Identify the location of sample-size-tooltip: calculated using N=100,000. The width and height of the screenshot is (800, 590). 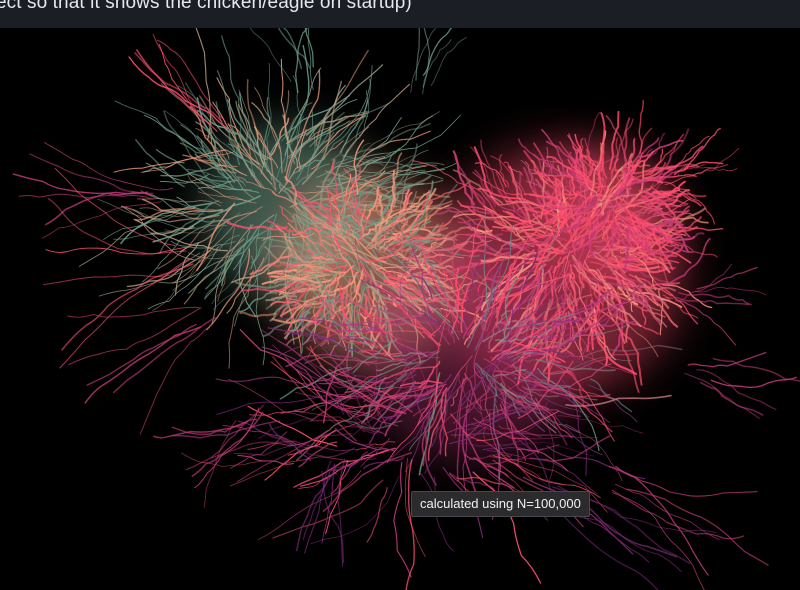
(500, 504).